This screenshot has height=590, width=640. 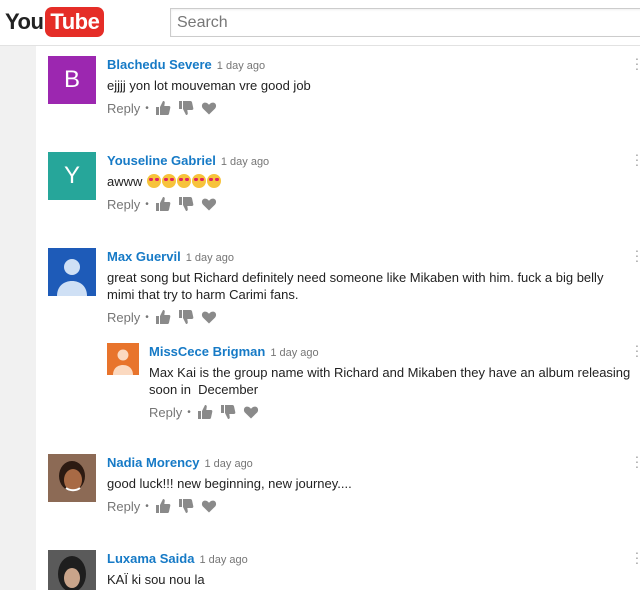 I want to click on comment-text-line: soon in December, so click(x=204, y=389).